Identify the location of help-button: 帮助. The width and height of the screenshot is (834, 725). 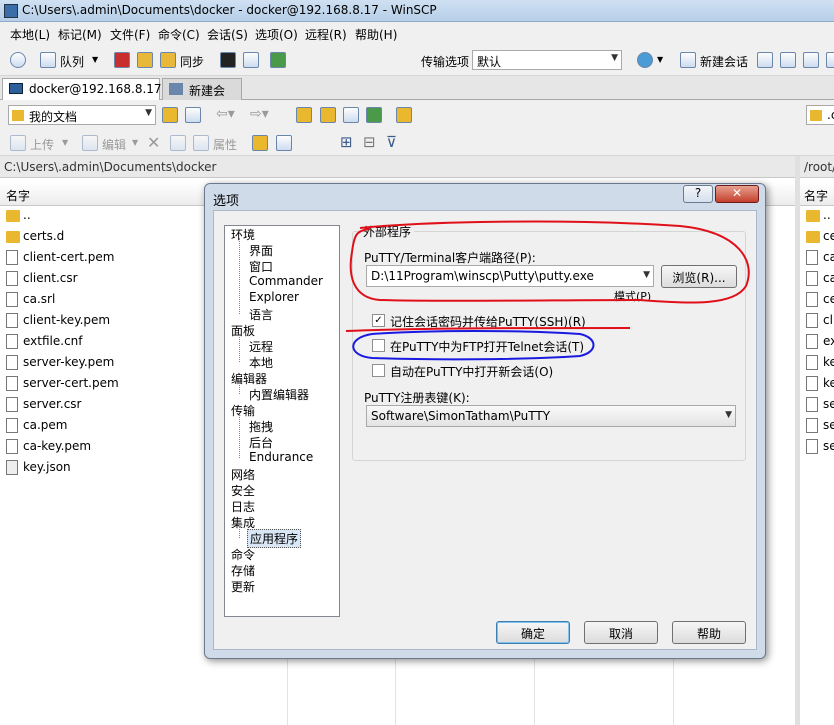
(709, 632).